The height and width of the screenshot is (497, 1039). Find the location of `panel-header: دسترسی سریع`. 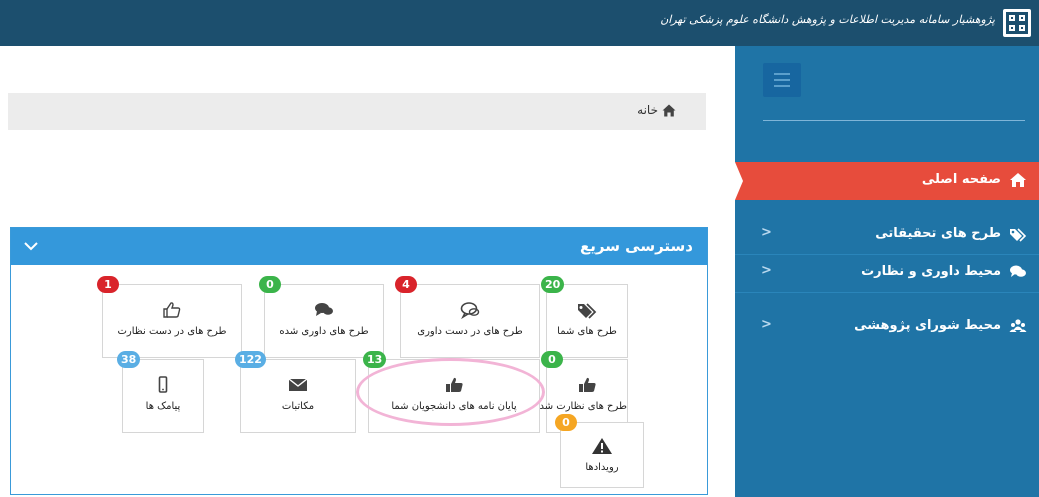

panel-header: دسترسی سریع is located at coordinates (359, 246).